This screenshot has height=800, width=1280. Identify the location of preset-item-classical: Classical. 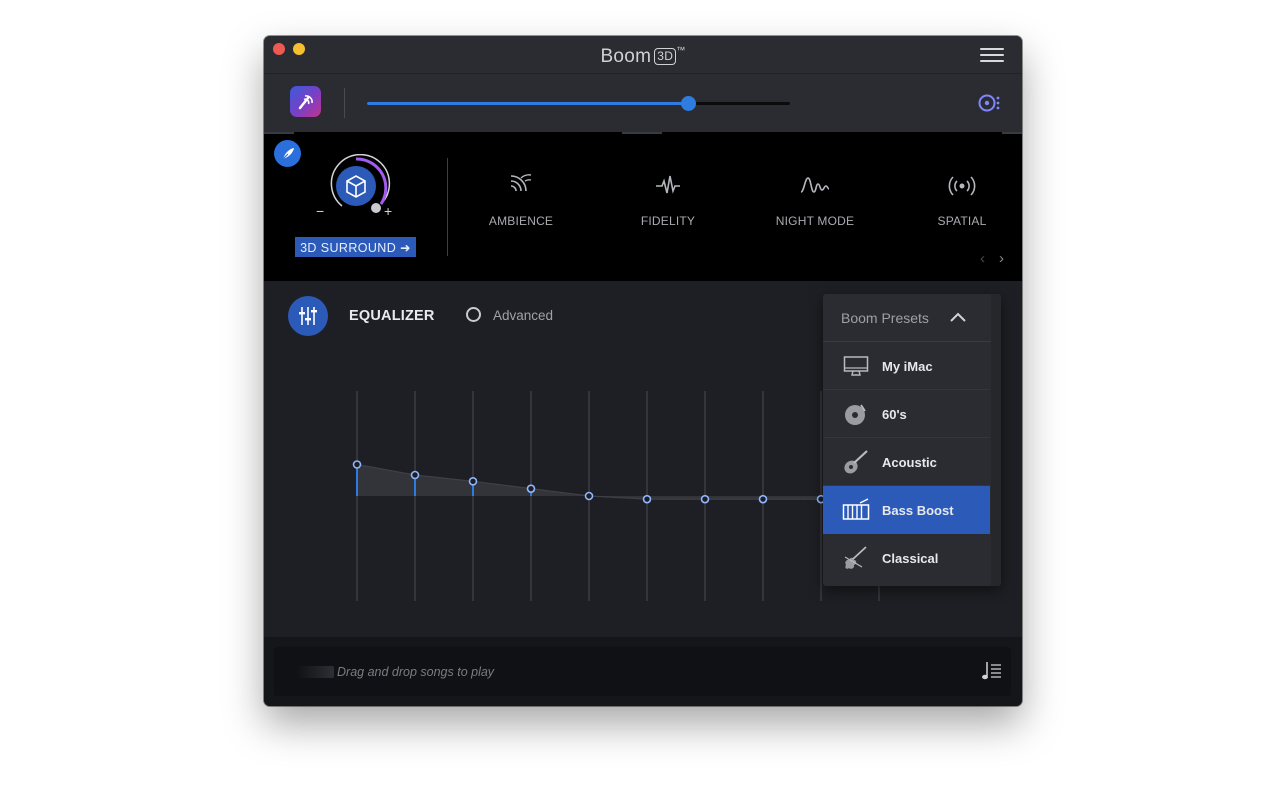
(906, 558).